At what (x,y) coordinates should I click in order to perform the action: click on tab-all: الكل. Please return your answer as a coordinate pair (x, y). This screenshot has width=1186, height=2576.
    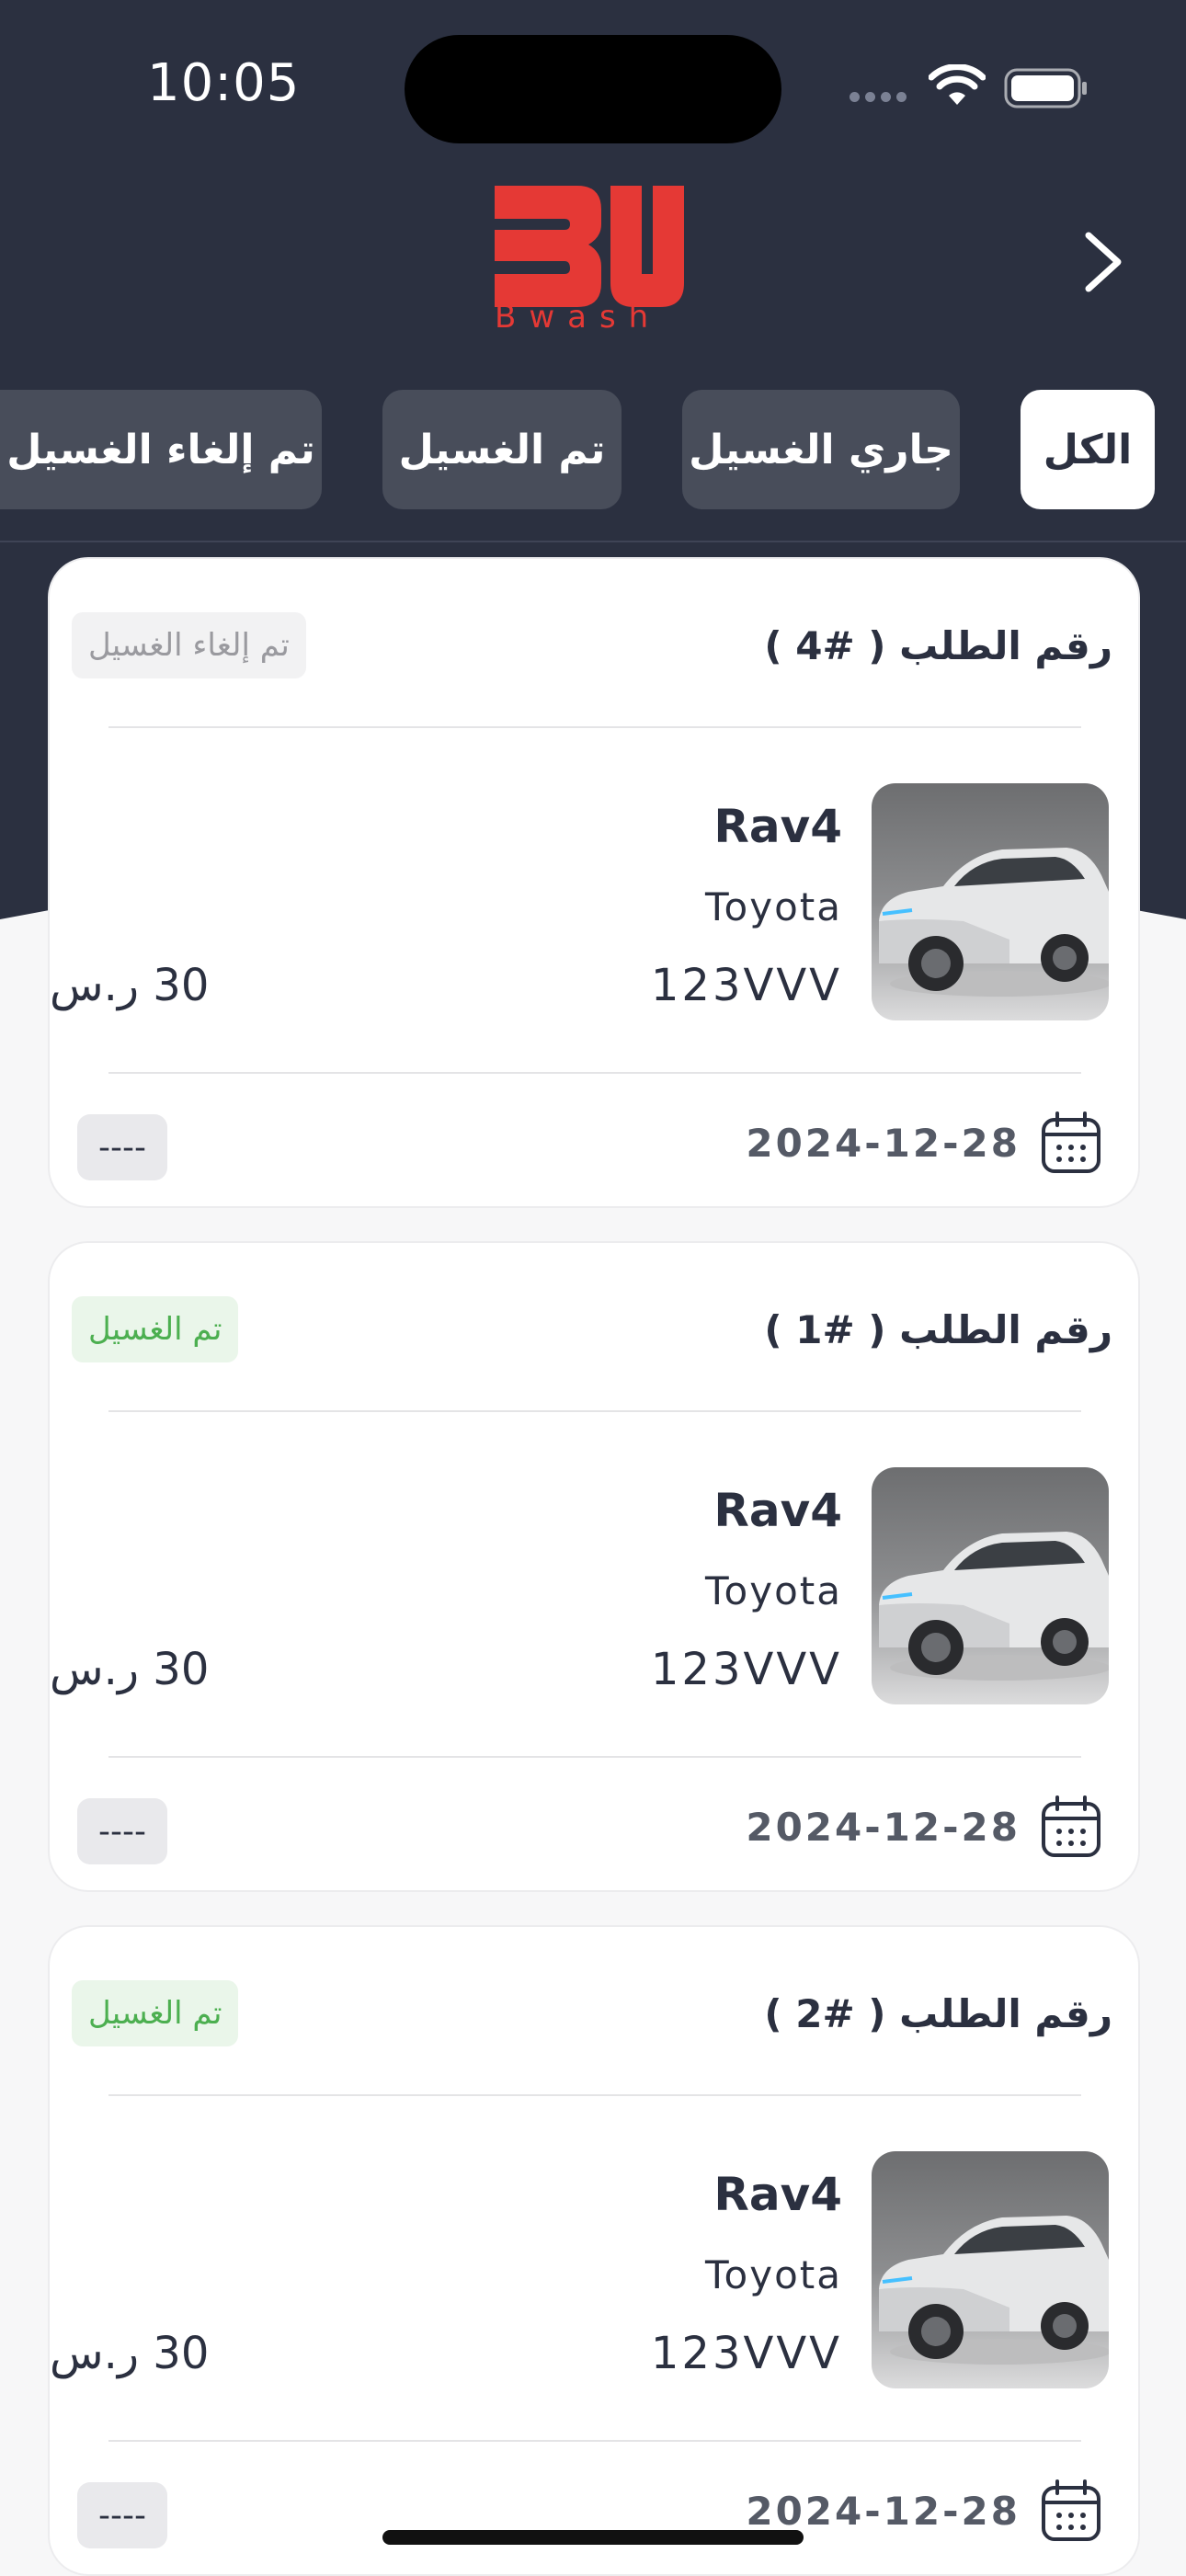
    Looking at the image, I should click on (1088, 449).